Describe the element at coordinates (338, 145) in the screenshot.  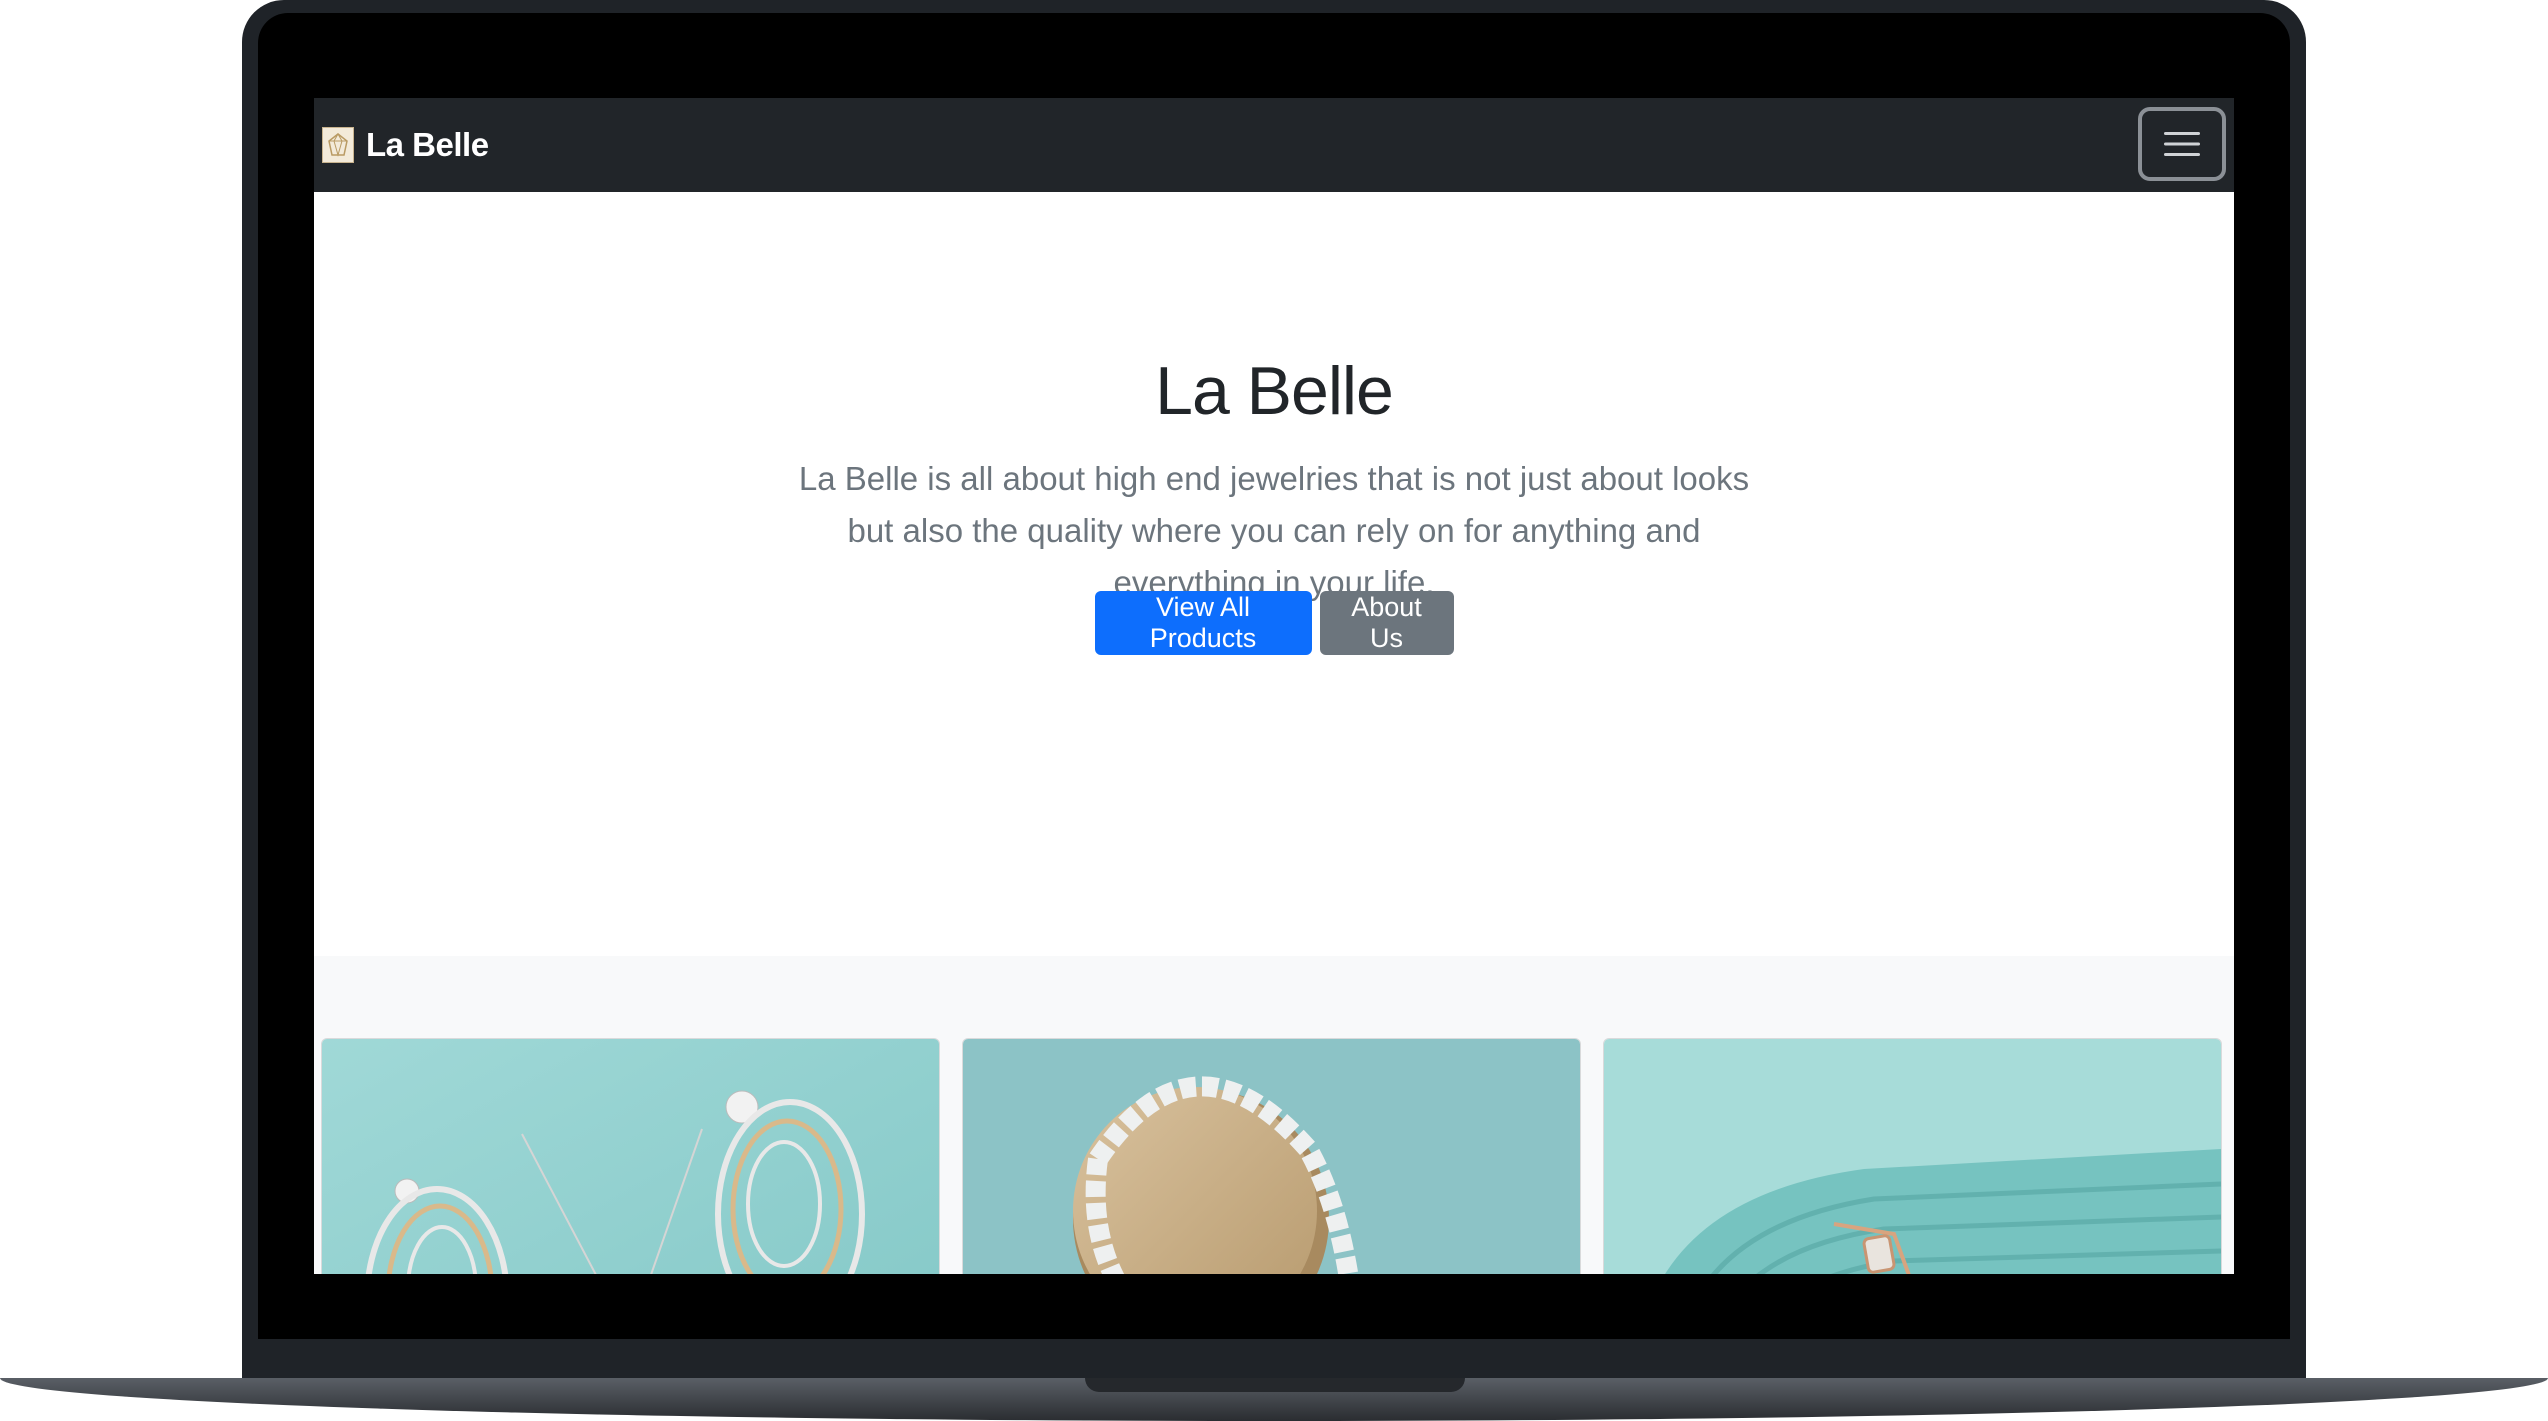
I see `jewel-logo-icon` at that location.